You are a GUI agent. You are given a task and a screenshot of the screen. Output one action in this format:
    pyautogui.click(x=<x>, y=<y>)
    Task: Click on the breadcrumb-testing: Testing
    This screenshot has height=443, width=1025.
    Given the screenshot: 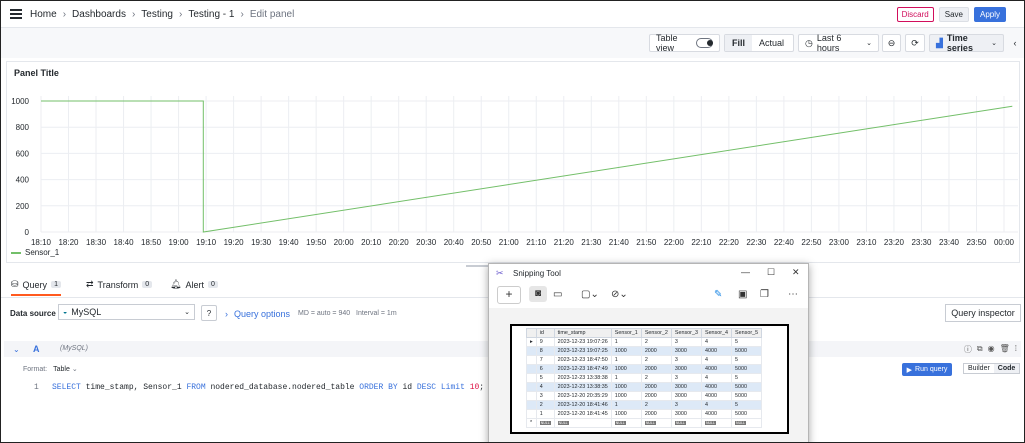 What is the action you would take?
    pyautogui.click(x=157, y=14)
    